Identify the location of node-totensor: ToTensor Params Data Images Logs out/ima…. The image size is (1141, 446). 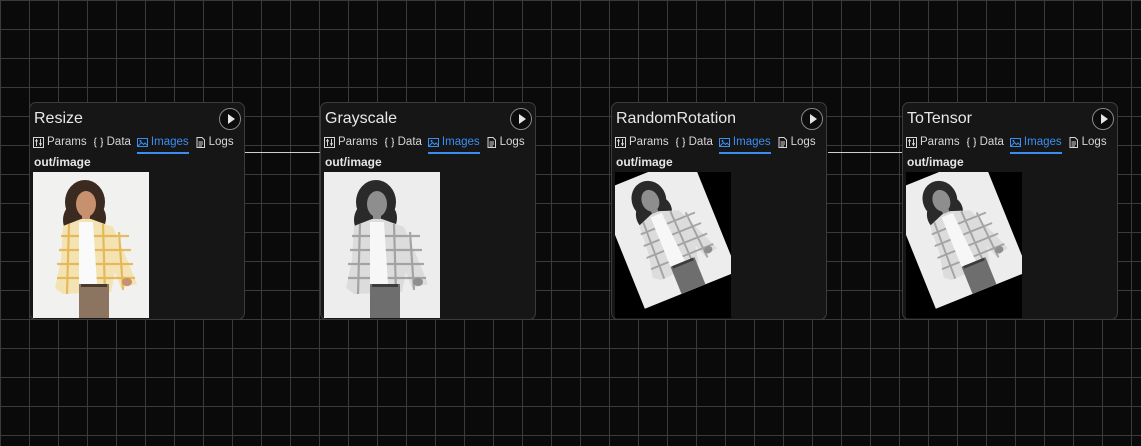
(1010, 211).